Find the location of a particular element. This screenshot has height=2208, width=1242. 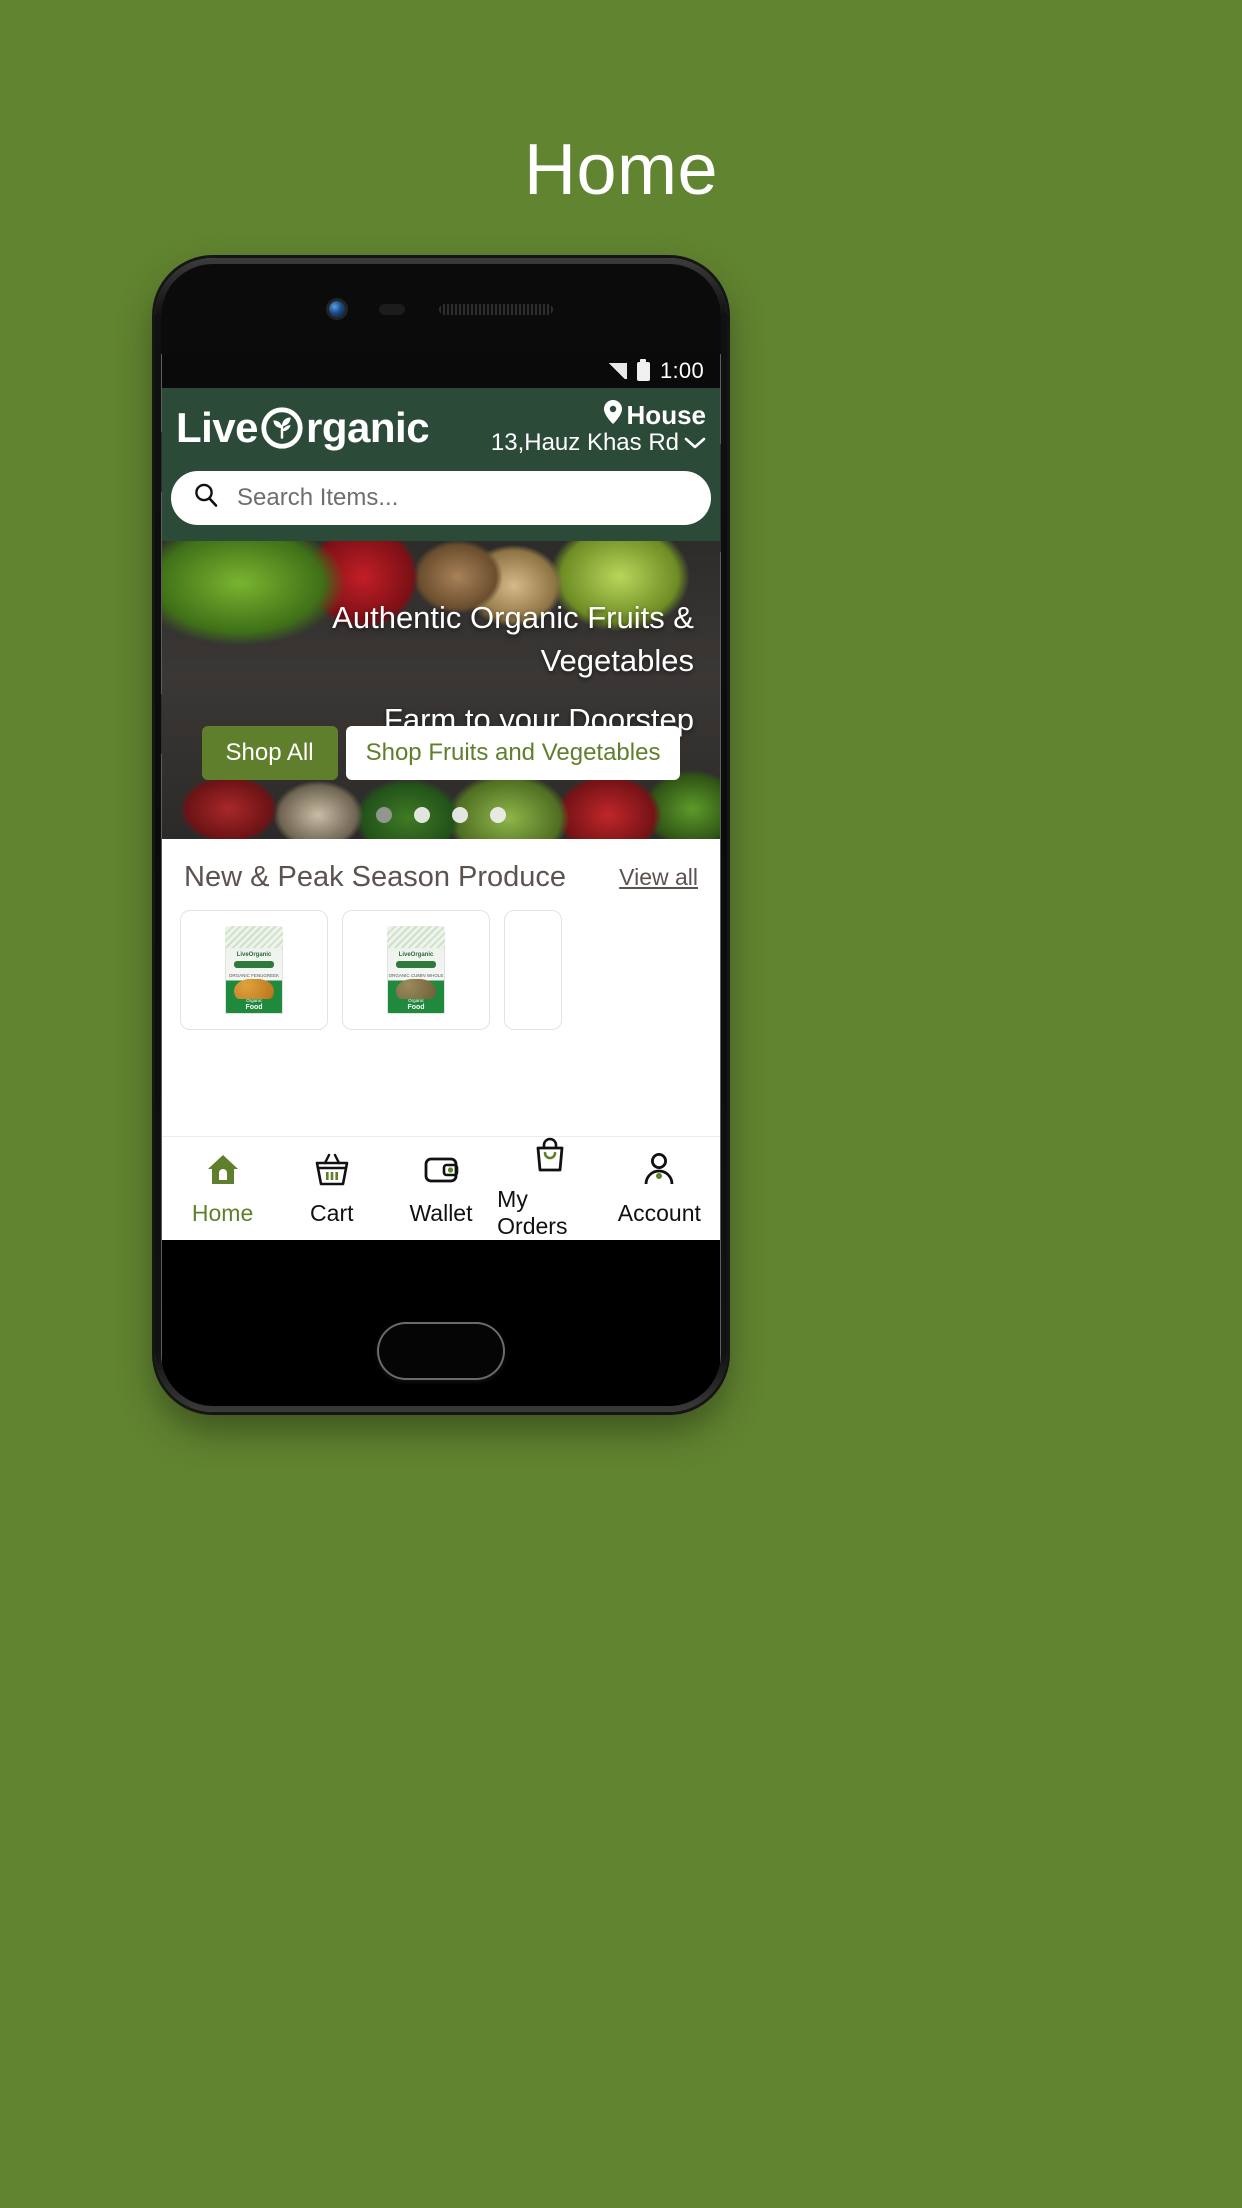

home-hardware-button is located at coordinates (441, 1351).